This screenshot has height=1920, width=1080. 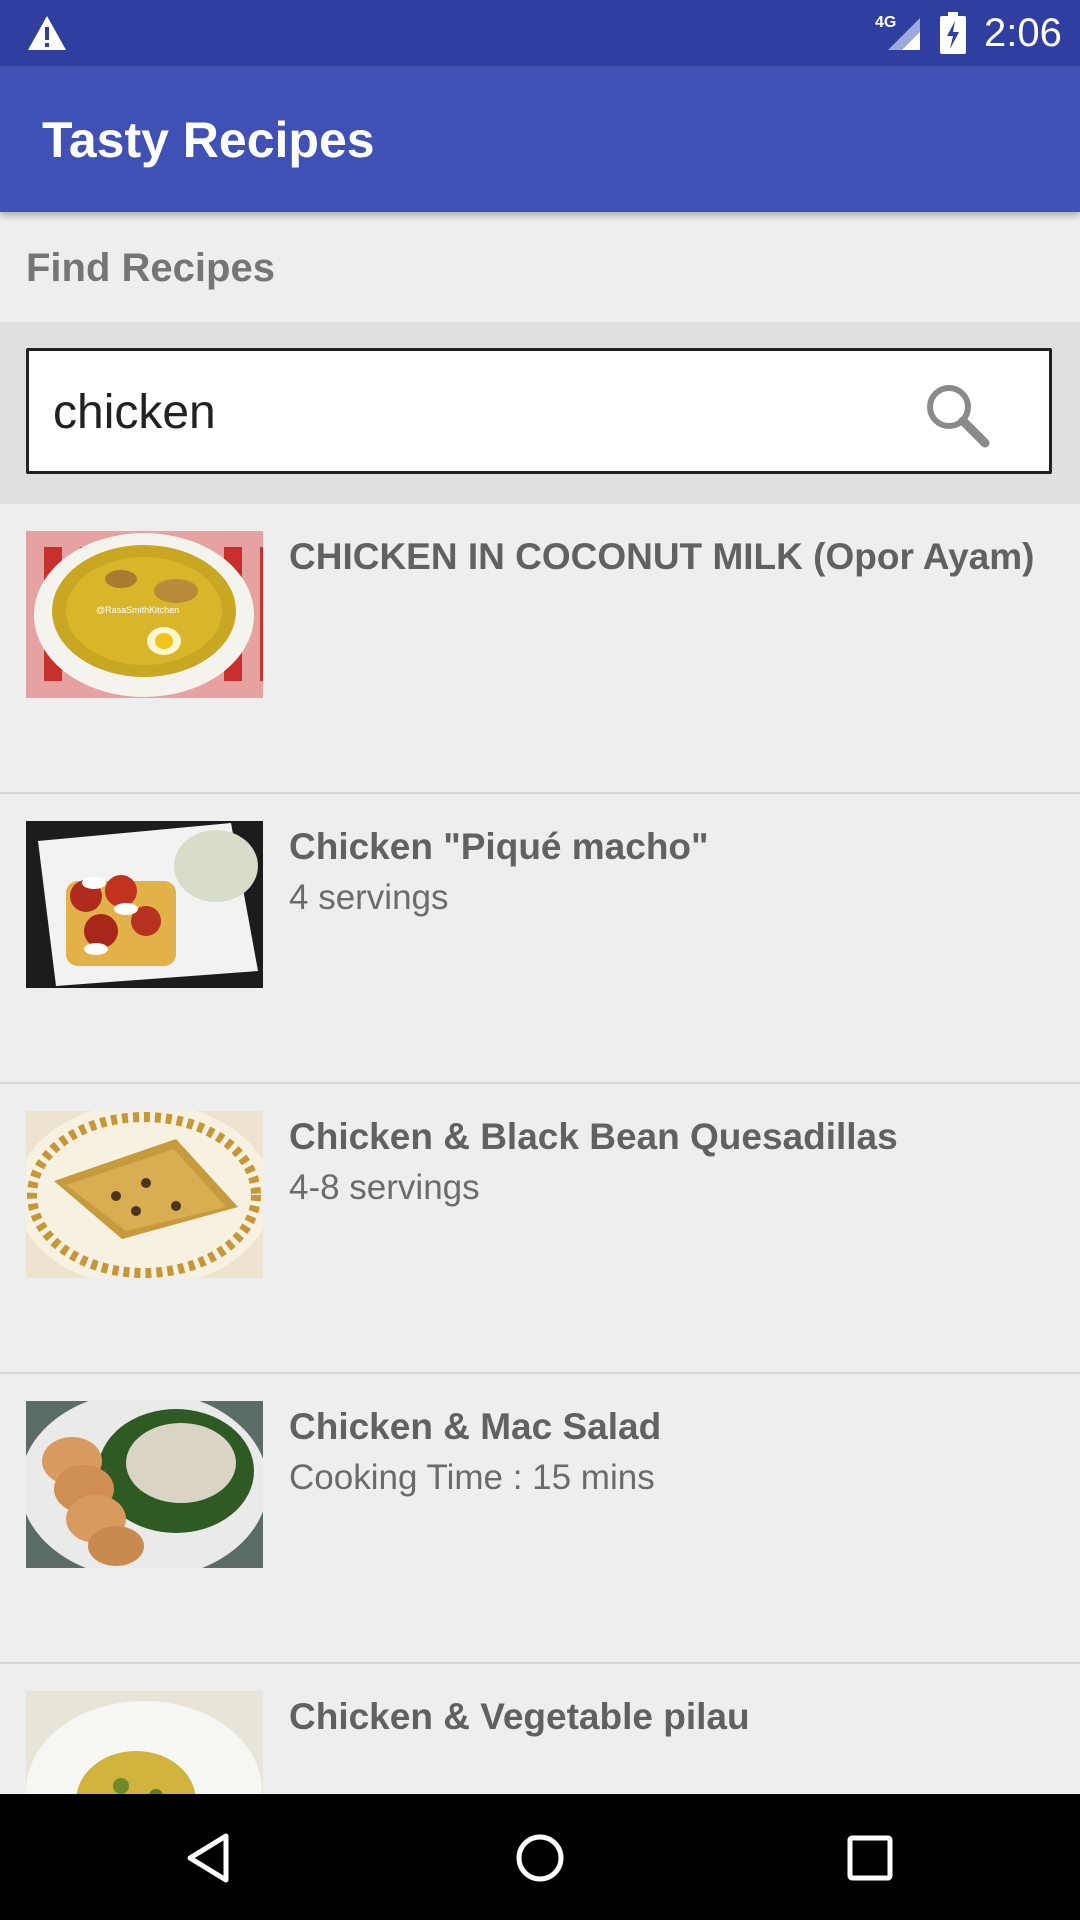 I want to click on battery-charging-icon, so click(x=953, y=33).